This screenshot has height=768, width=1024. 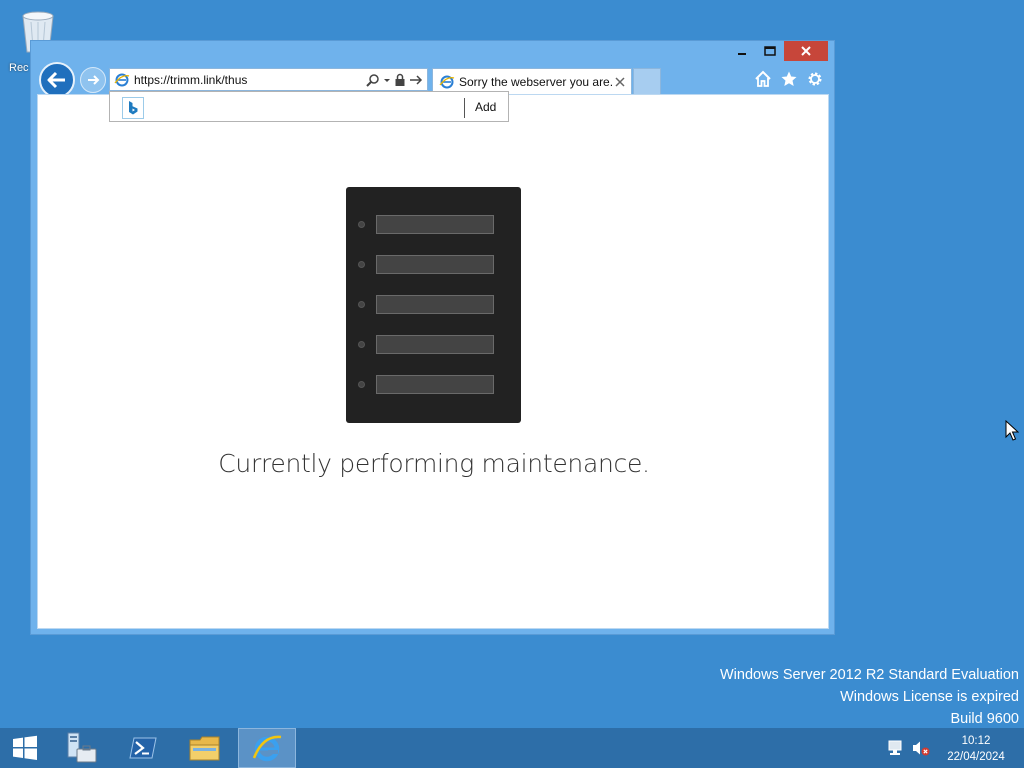 I want to click on windows-logo-icon, so click(x=25, y=747).